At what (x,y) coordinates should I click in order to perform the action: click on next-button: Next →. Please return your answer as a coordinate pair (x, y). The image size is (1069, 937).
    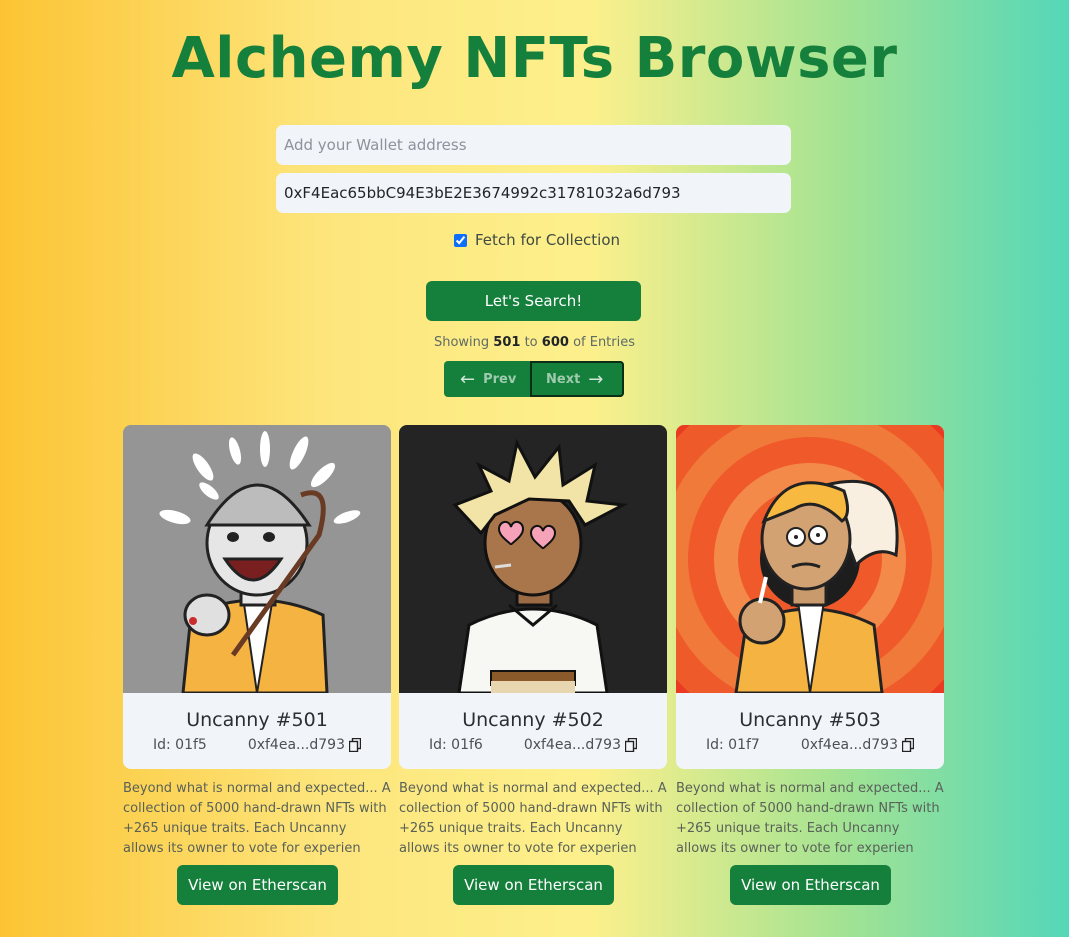
    Looking at the image, I should click on (577, 379).